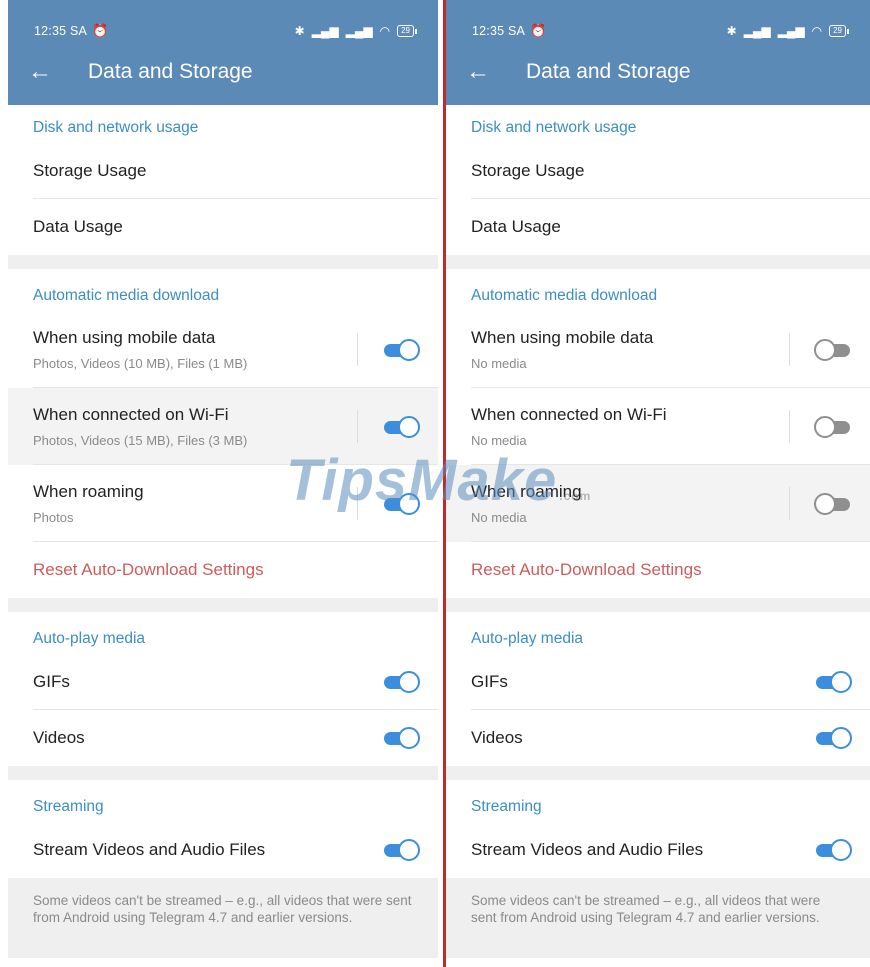  What do you see at coordinates (658, 503) in the screenshot?
I see `roaming-item: When roaming No media` at bounding box center [658, 503].